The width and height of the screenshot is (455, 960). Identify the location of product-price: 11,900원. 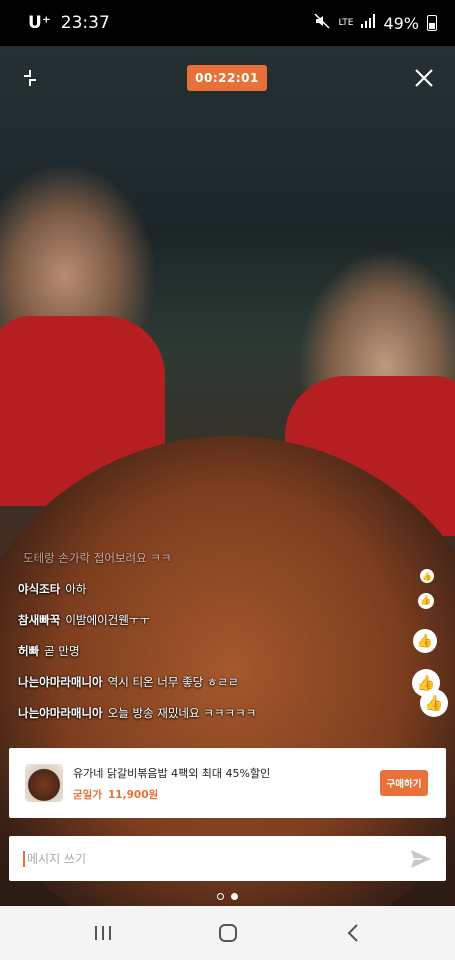
(133, 794).